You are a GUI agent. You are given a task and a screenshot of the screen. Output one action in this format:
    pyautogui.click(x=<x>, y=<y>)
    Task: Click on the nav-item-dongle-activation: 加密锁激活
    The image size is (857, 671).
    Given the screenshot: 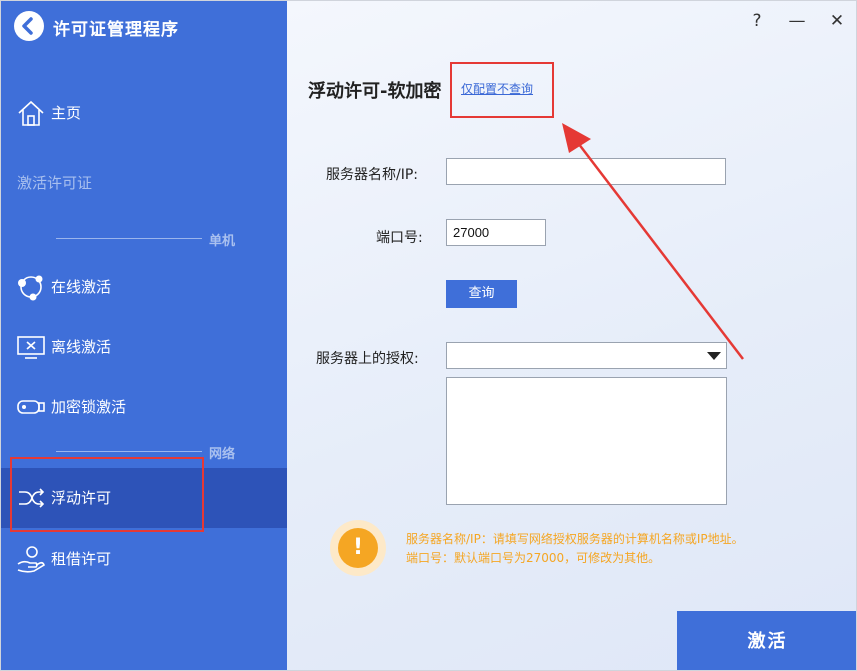 What is the action you would take?
    pyautogui.click(x=144, y=407)
    